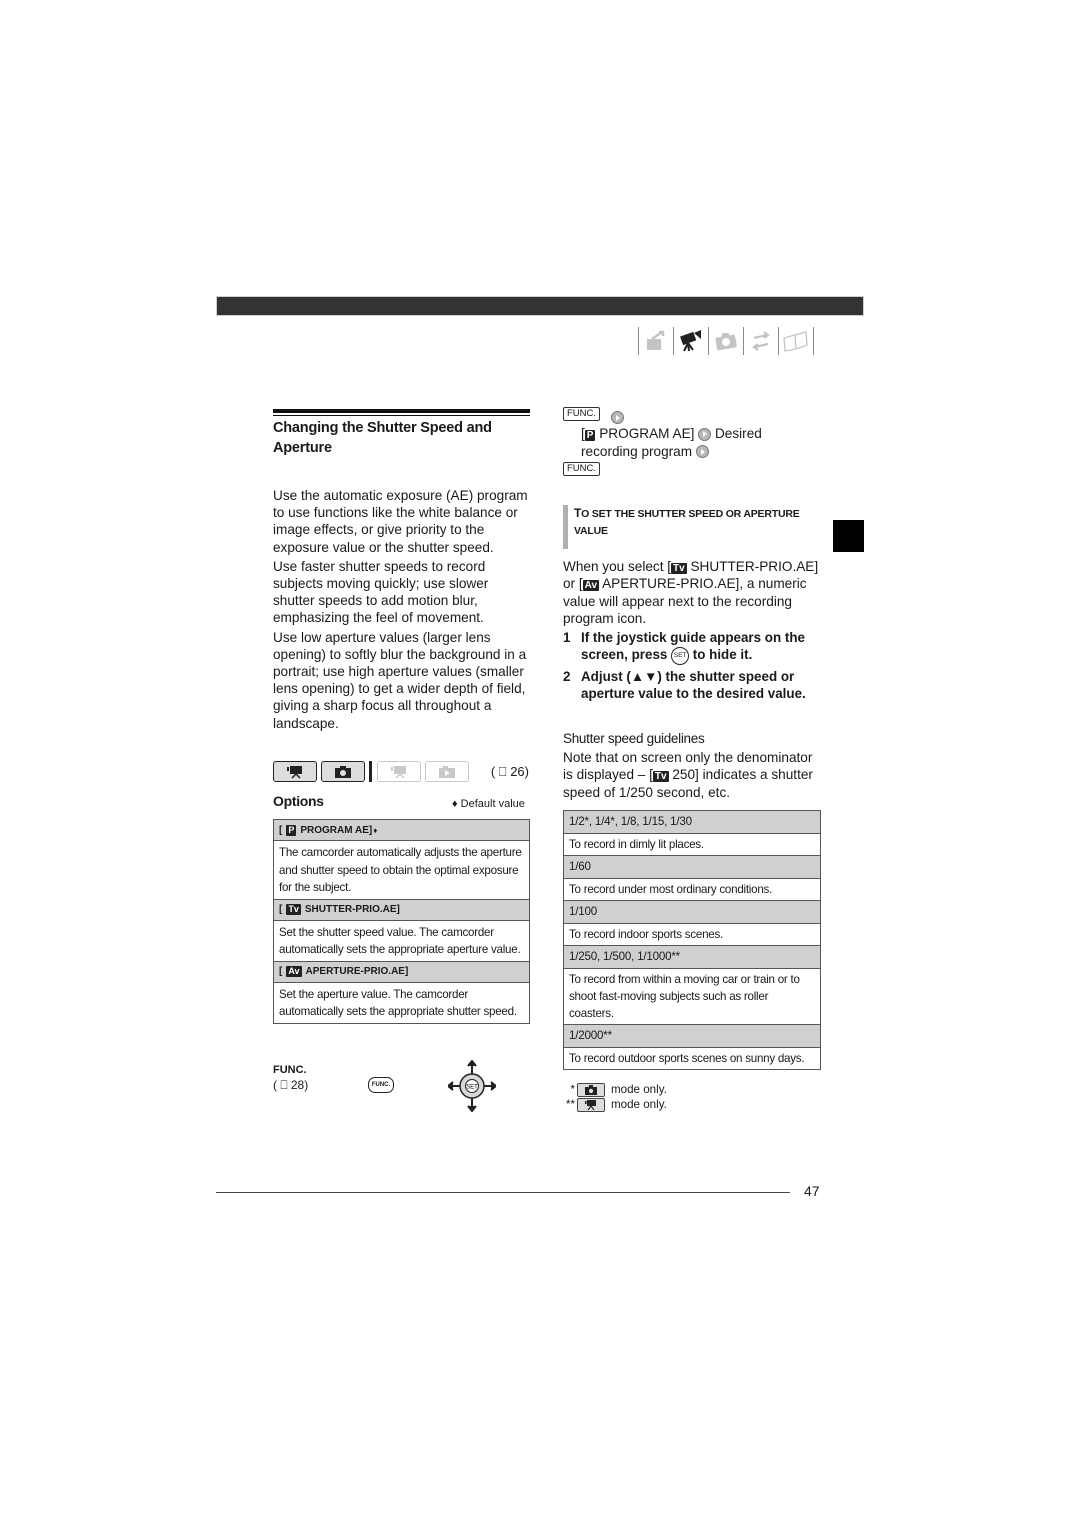  I want to click on joystick-icon: SET, so click(472, 1086).